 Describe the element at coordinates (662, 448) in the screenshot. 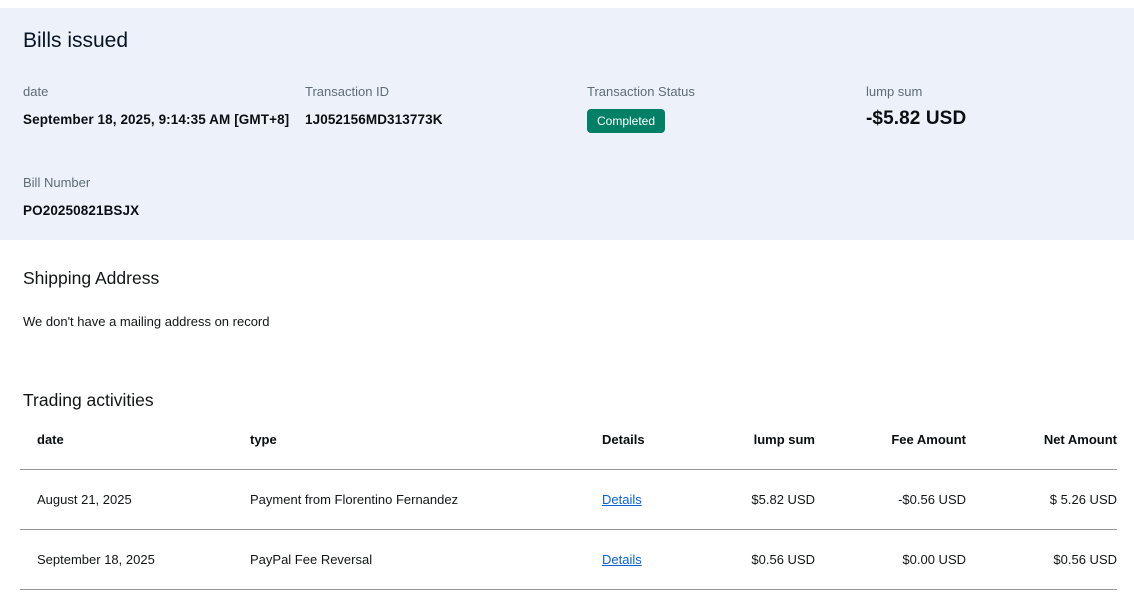

I see `column-header-details: Details` at that location.